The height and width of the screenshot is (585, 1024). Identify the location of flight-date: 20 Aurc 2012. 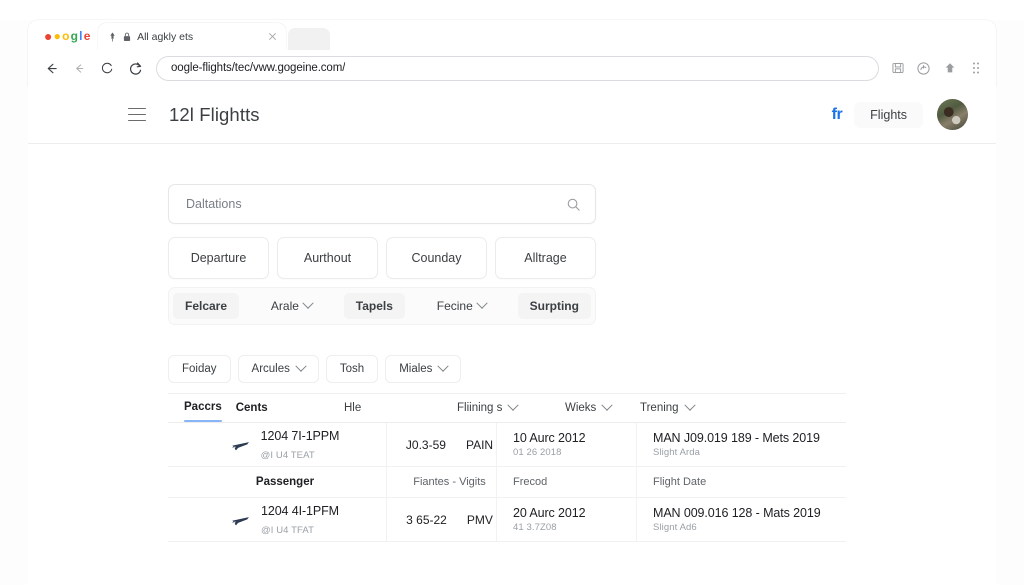
(549, 513).